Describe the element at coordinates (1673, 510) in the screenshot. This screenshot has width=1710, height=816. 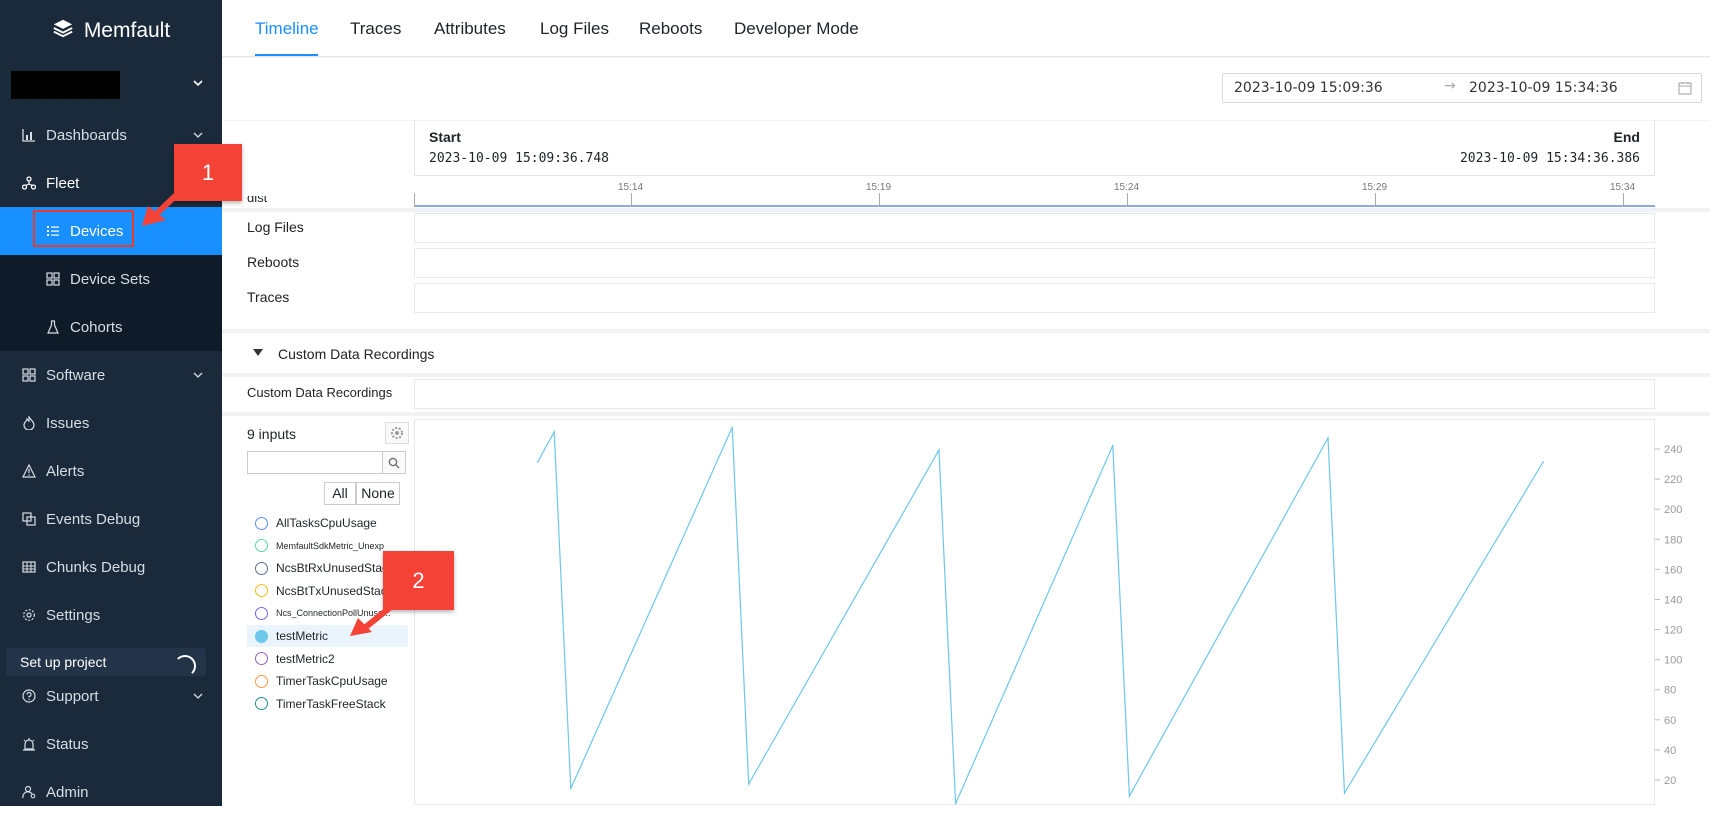
I see `y-tick-label: 200` at that location.